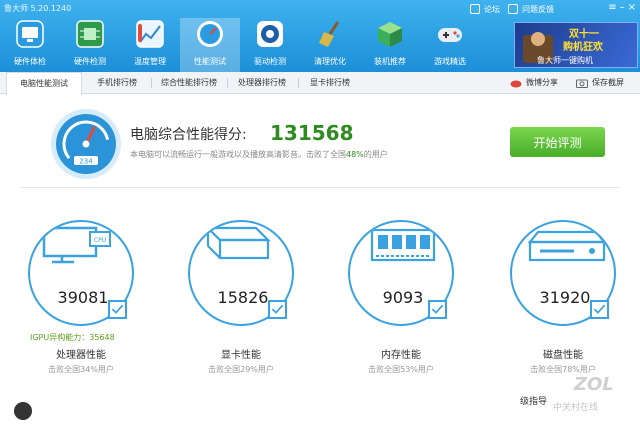 Image resolution: width=640 pixels, height=427 pixels. What do you see at coordinates (188, 135) in the screenshot?
I see `score-label: 电脑综合性能得分:` at bounding box center [188, 135].